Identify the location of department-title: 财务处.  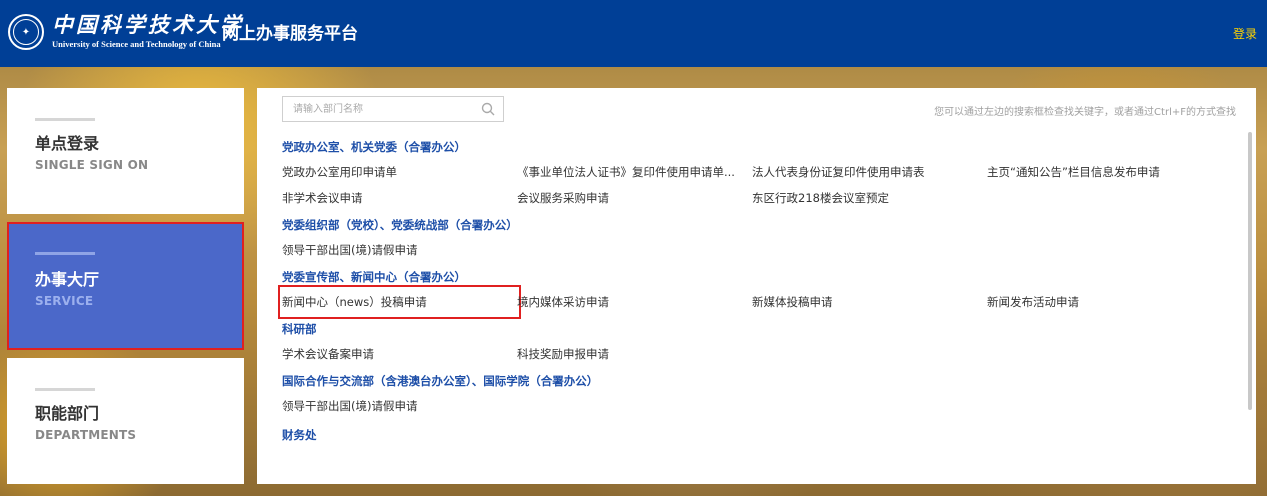
(299, 435).